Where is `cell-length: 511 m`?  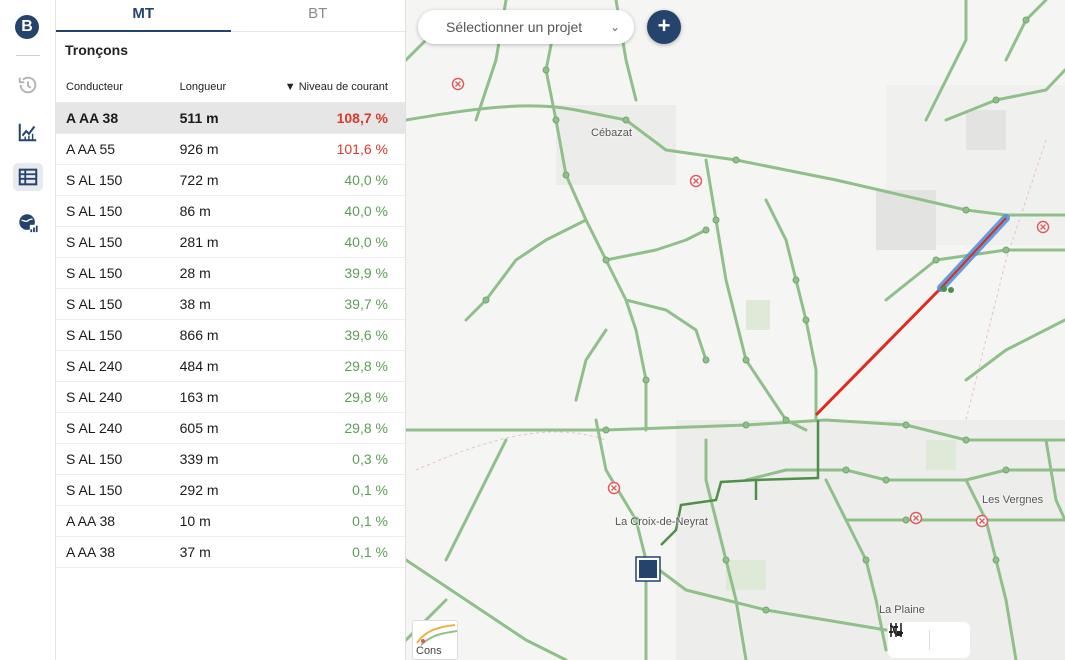 cell-length: 511 m is located at coordinates (199, 118).